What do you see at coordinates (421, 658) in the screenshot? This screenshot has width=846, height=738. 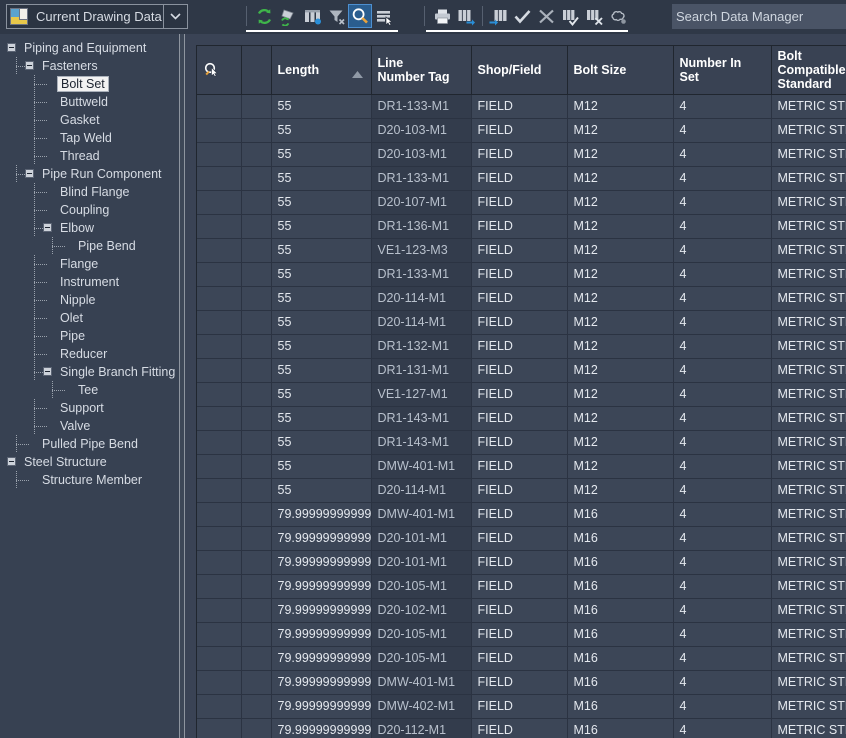 I see `cell-line_number_tag: D20-105-M1` at bounding box center [421, 658].